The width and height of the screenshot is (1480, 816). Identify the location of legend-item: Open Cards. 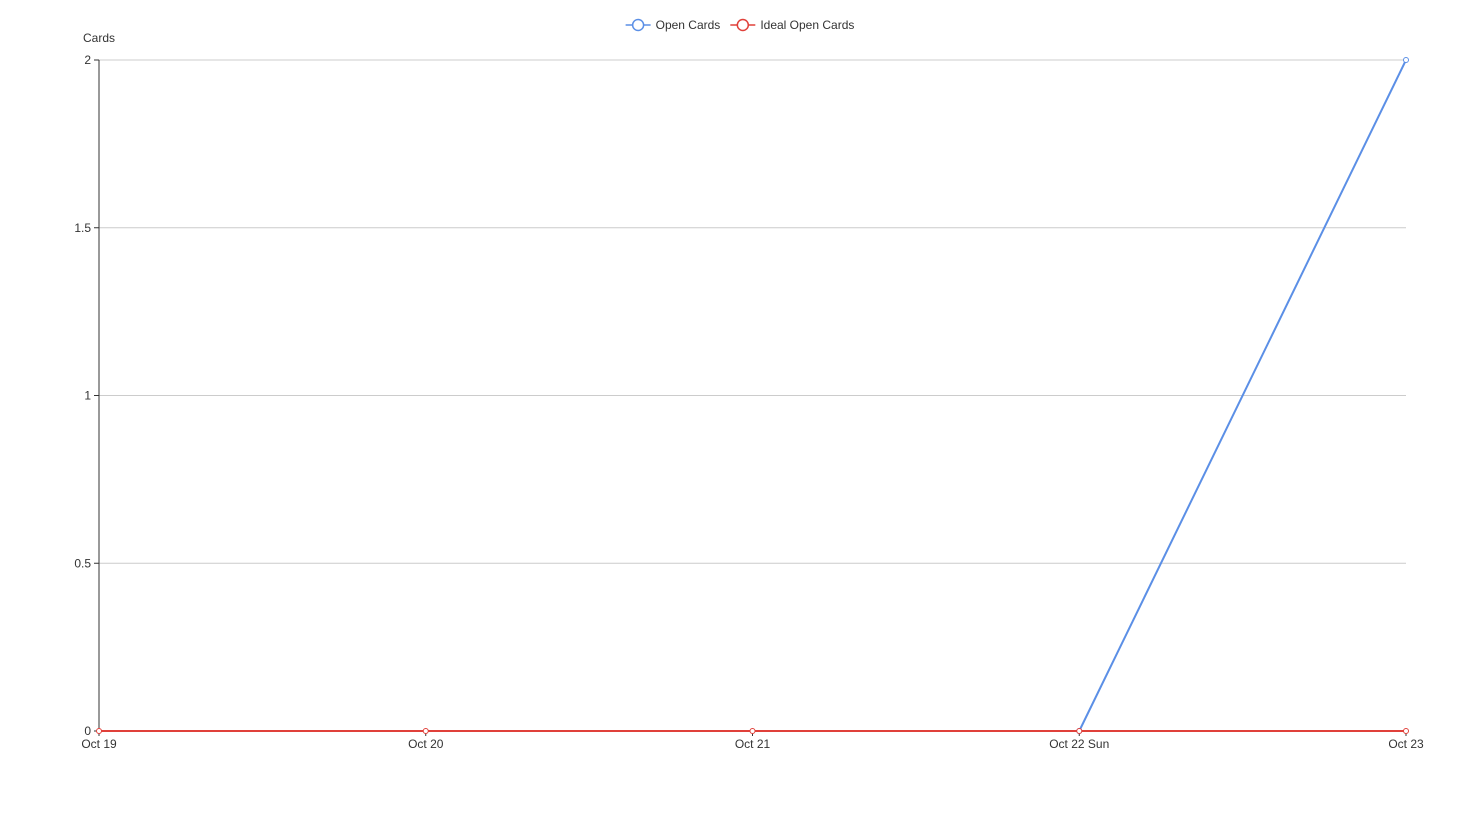
(673, 25).